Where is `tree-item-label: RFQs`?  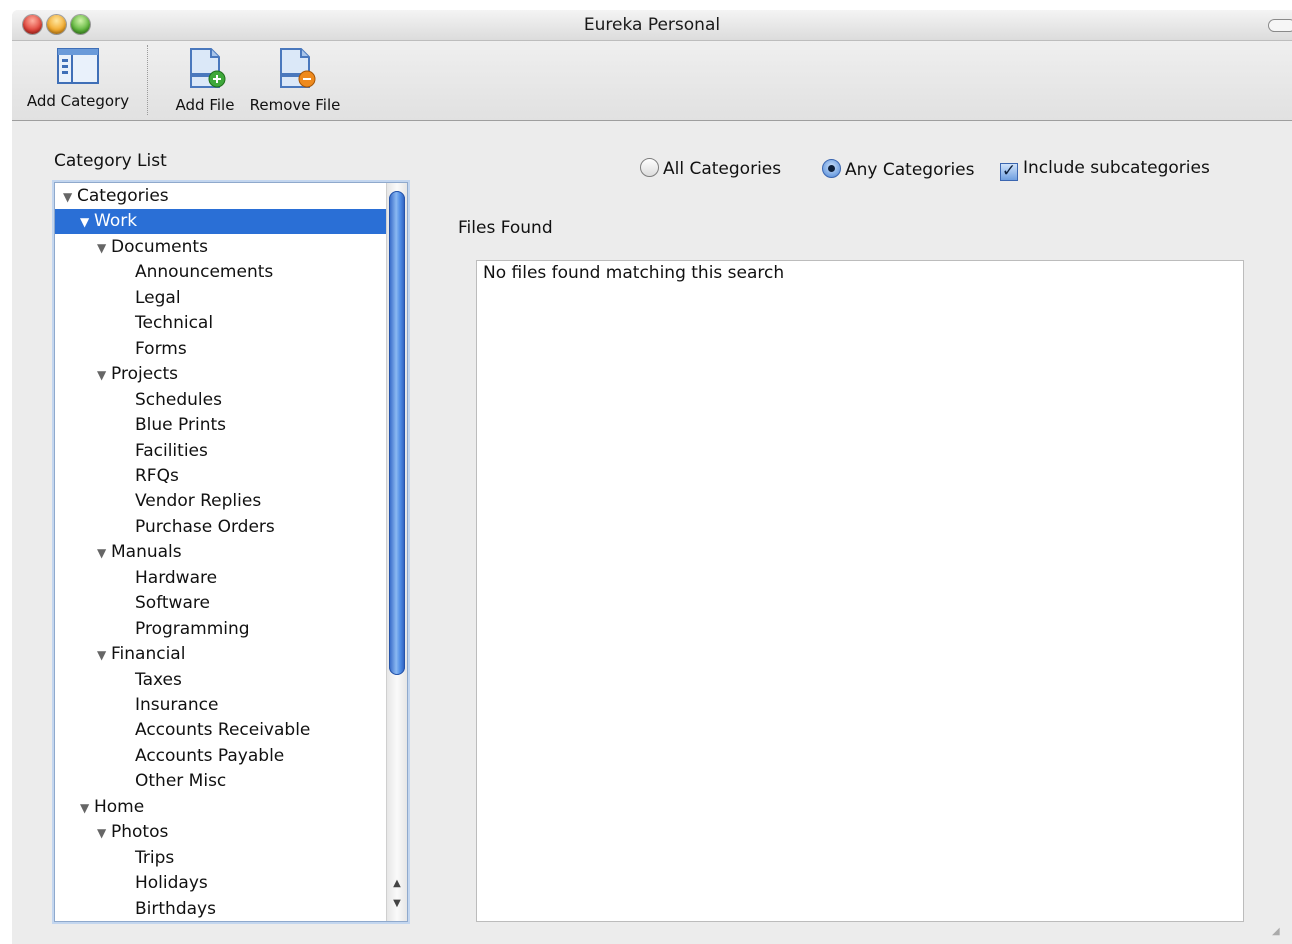 tree-item-label: RFQs is located at coordinates (157, 475).